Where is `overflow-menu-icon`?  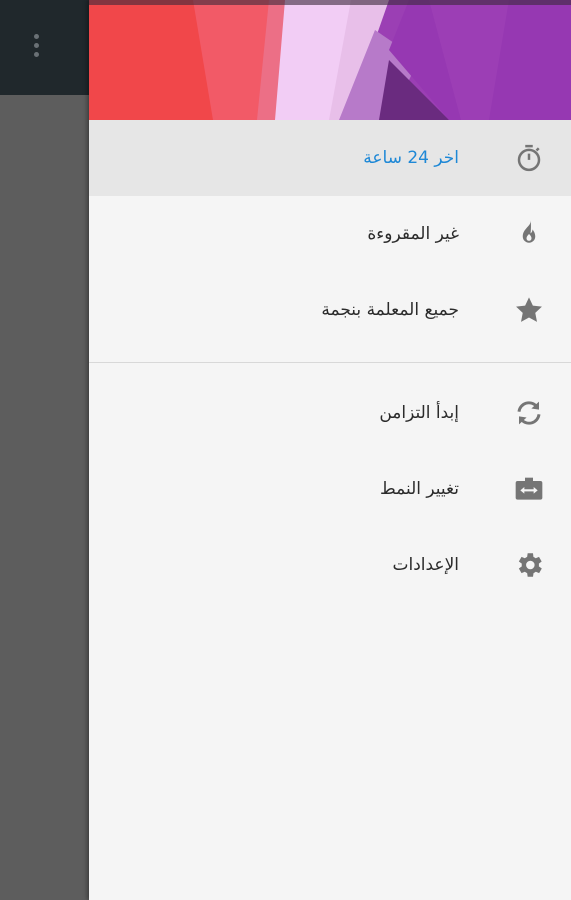 overflow-menu-icon is located at coordinates (36, 49).